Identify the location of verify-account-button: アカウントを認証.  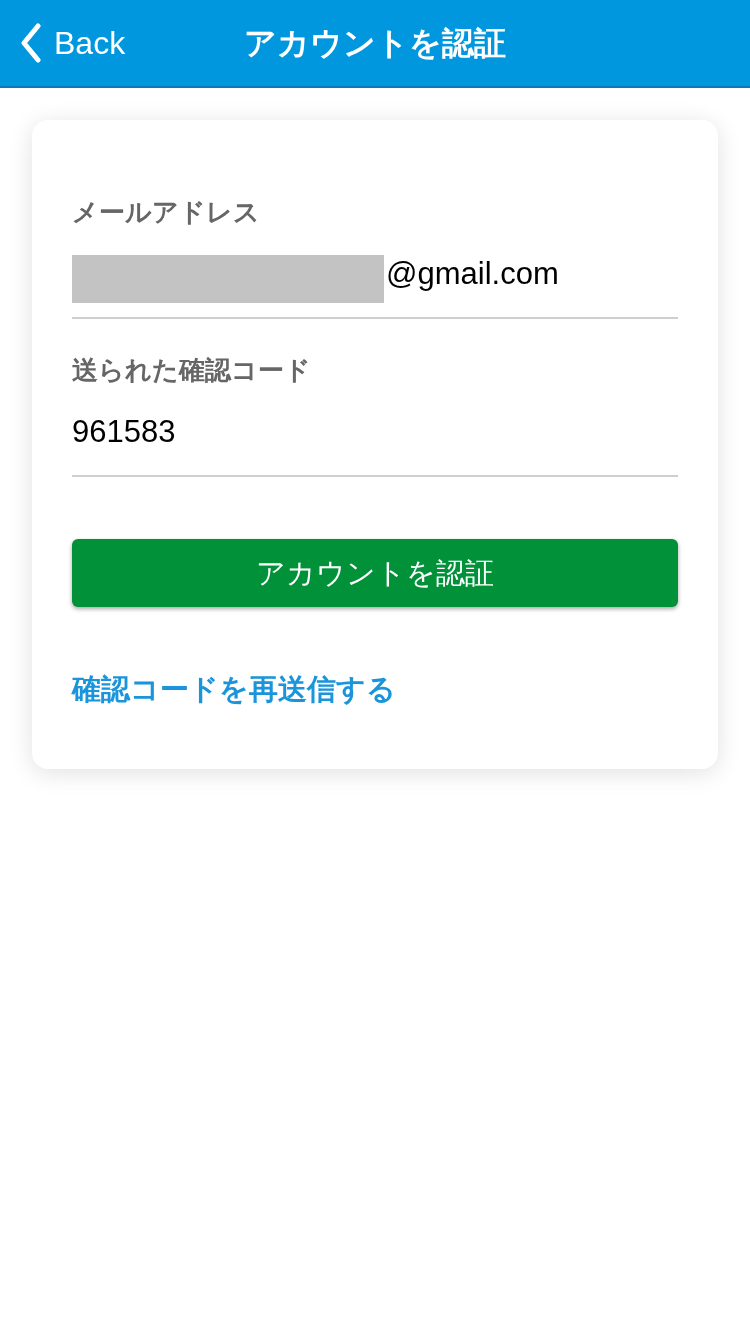
(375, 573).